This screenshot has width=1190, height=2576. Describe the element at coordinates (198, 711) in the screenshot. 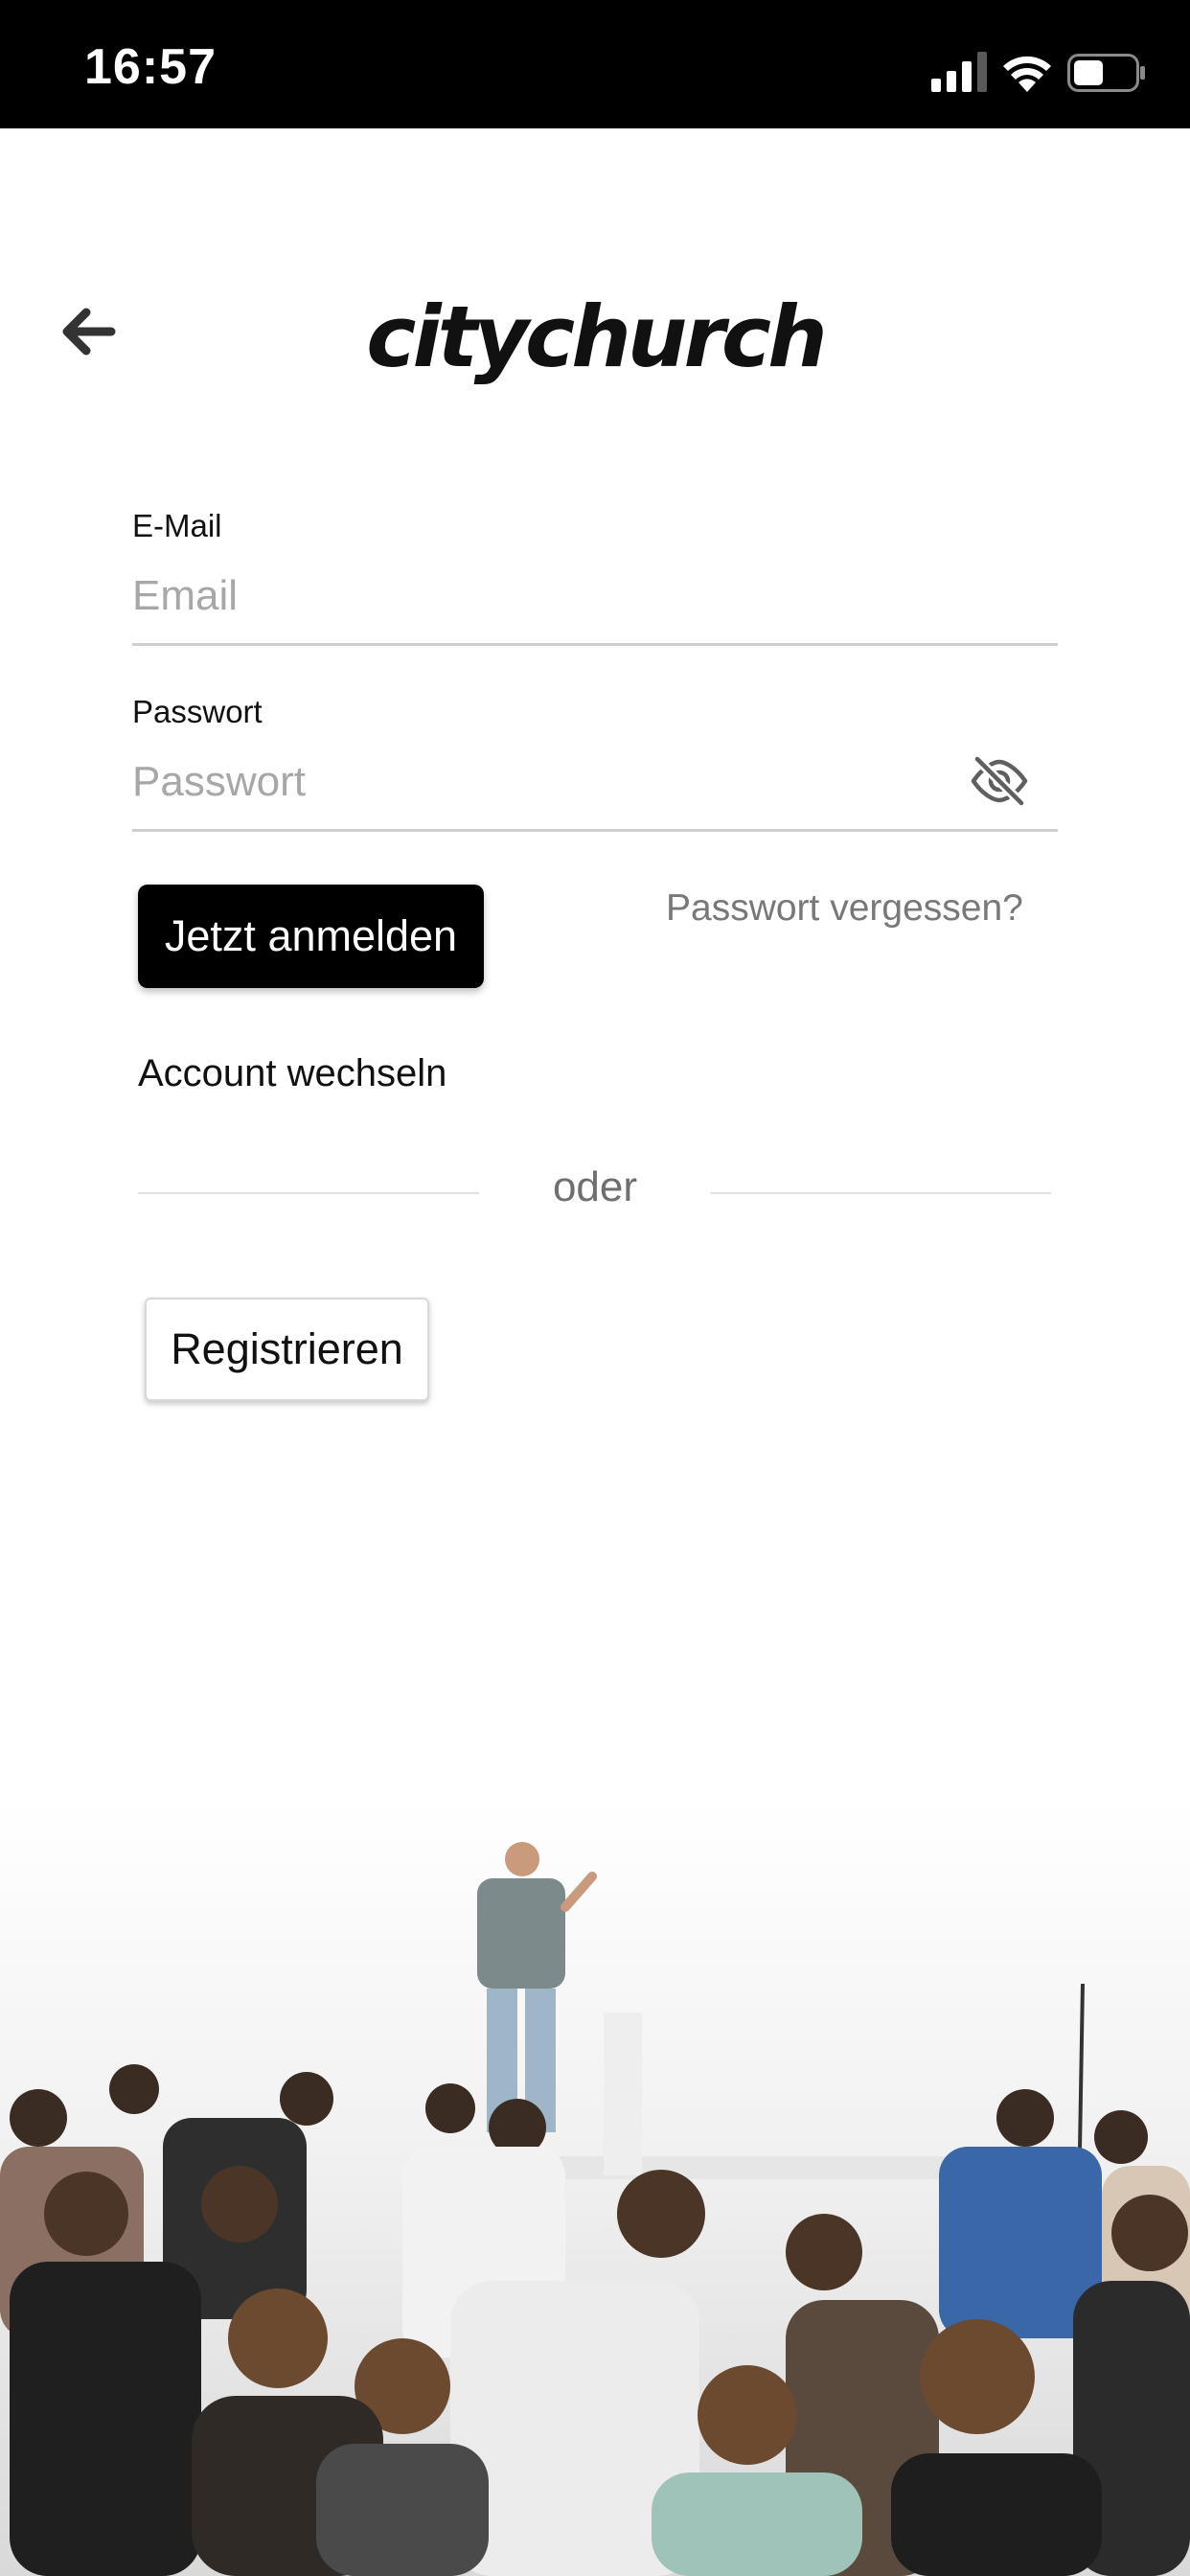

I see `password-label: Passwort` at that location.